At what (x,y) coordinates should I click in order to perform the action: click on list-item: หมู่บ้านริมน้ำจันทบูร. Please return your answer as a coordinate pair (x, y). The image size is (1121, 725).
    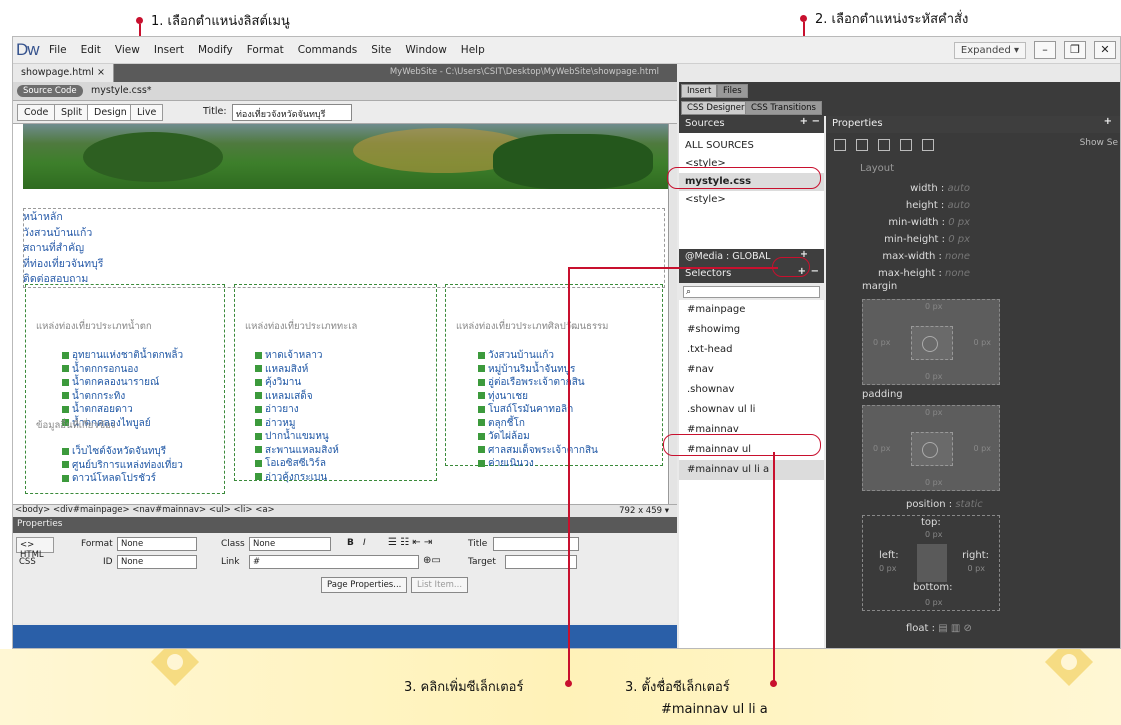
    Looking at the image, I should click on (538, 370).